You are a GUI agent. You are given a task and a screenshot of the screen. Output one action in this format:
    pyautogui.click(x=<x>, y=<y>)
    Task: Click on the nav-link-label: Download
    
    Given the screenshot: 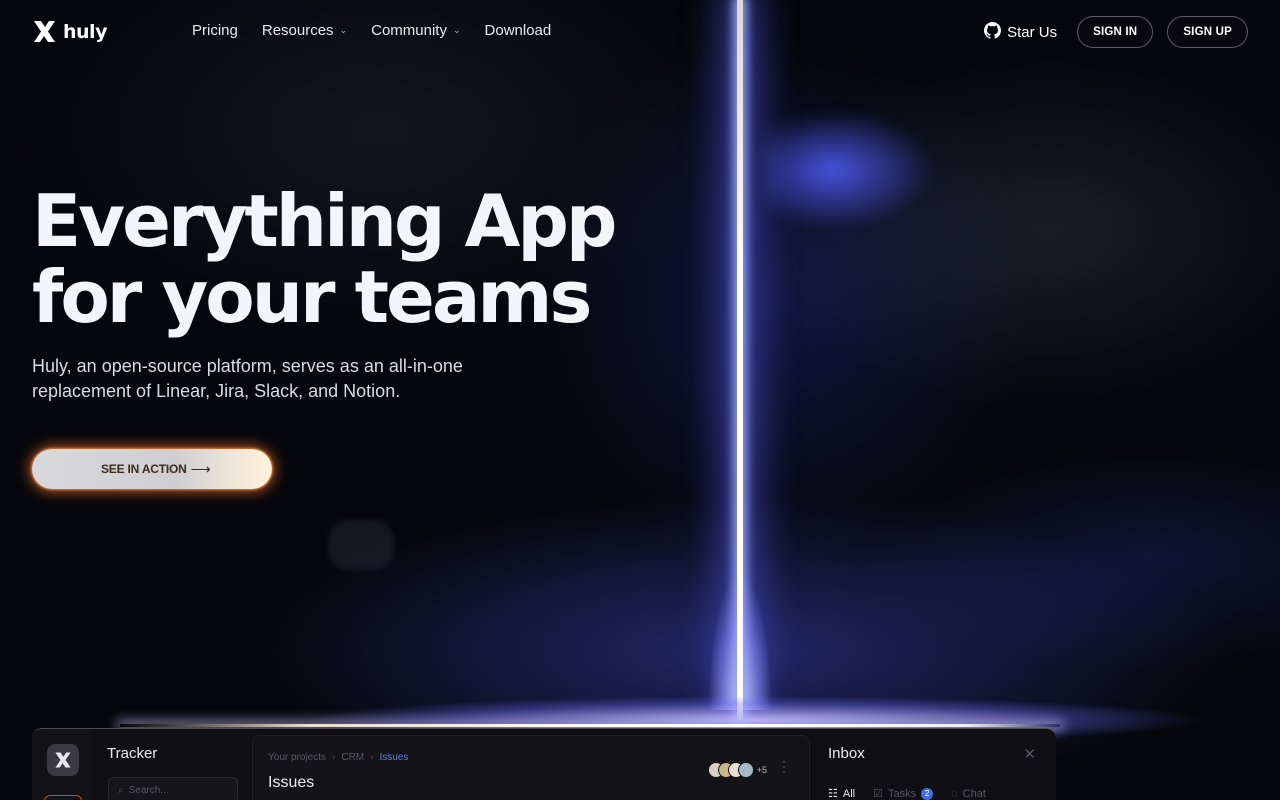 What is the action you would take?
    pyautogui.click(x=518, y=30)
    